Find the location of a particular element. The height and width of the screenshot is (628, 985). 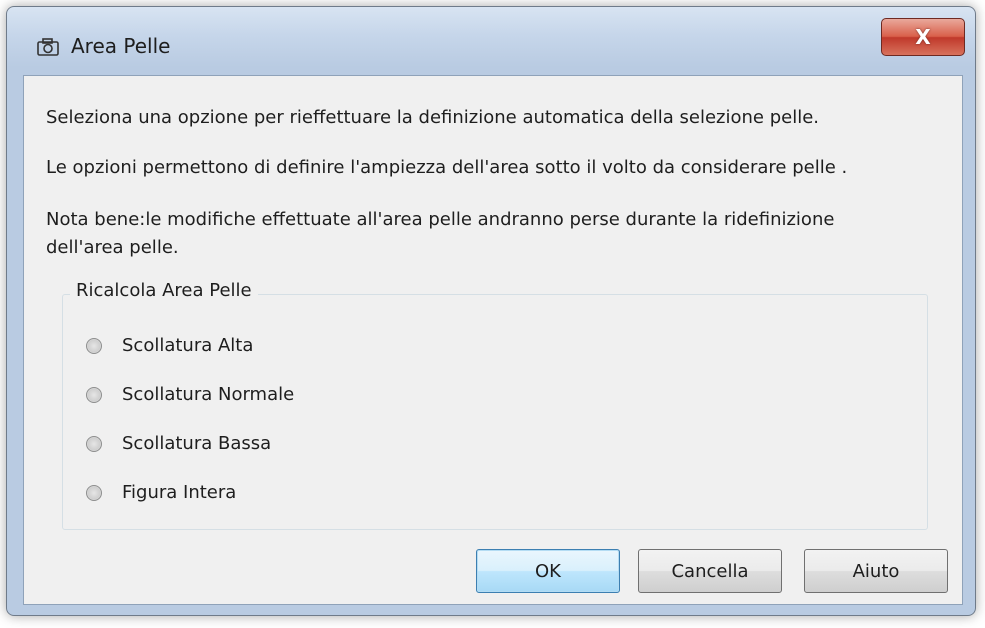

groupbox-legend: Ricalcola Area Pelle is located at coordinates (164, 290).